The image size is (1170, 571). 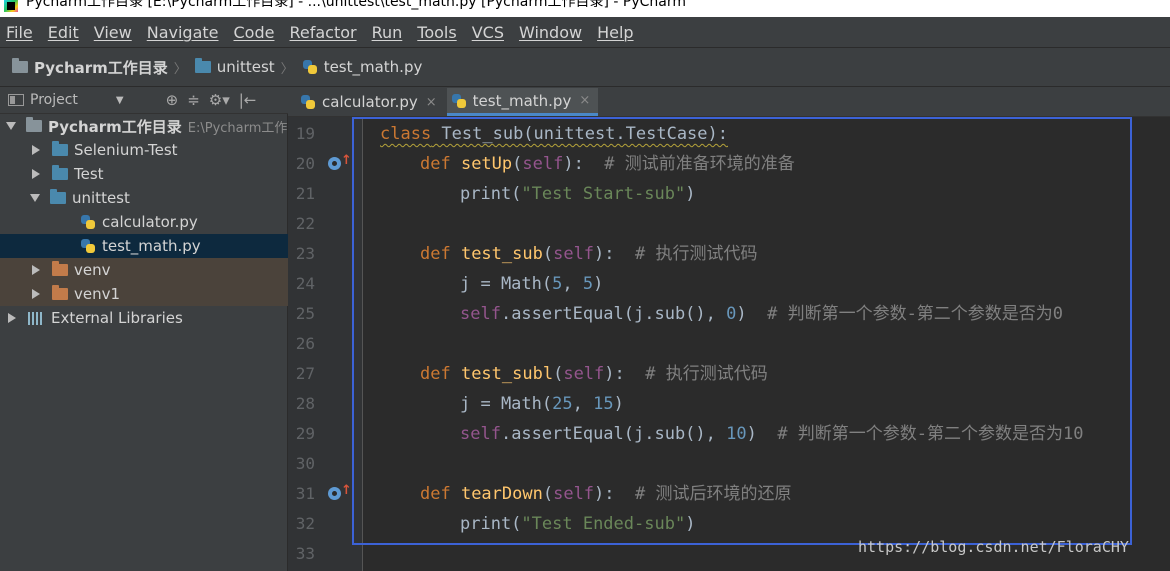 What do you see at coordinates (706, 374) in the screenshot?
I see `code-token: # 执行测试代码` at bounding box center [706, 374].